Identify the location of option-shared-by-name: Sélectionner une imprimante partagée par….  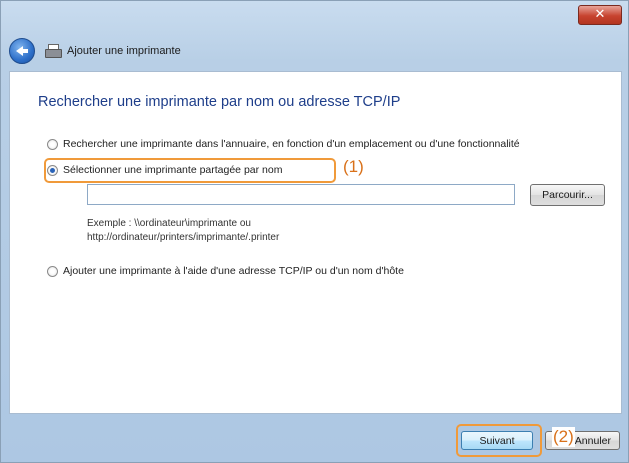
(164, 170).